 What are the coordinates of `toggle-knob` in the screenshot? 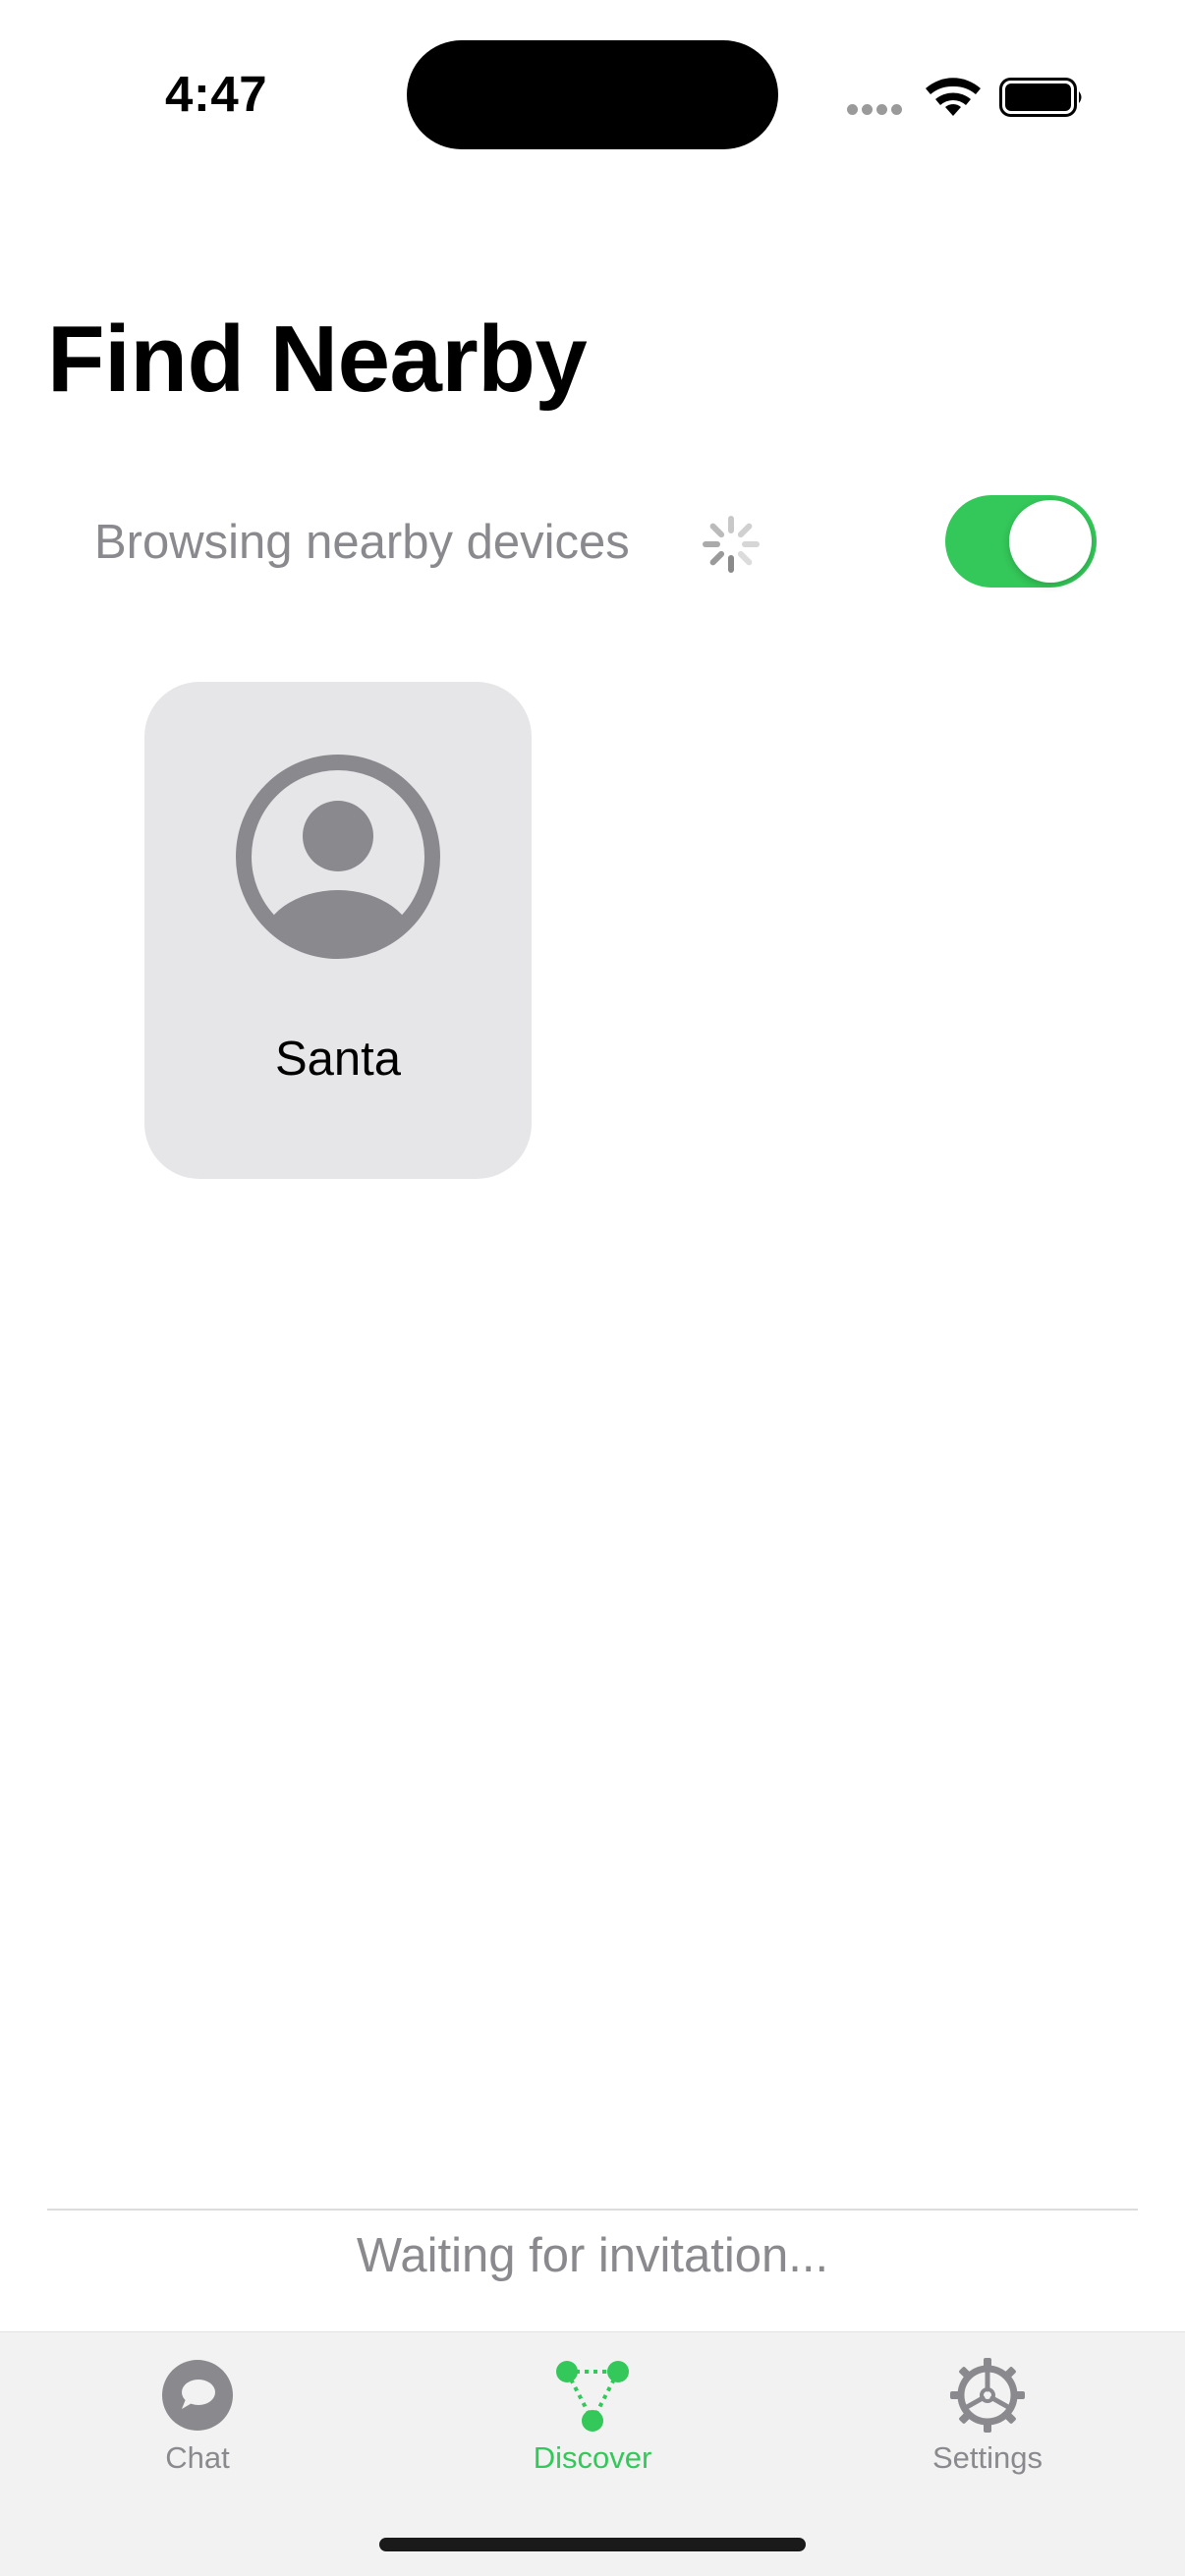 It's located at (1050, 541).